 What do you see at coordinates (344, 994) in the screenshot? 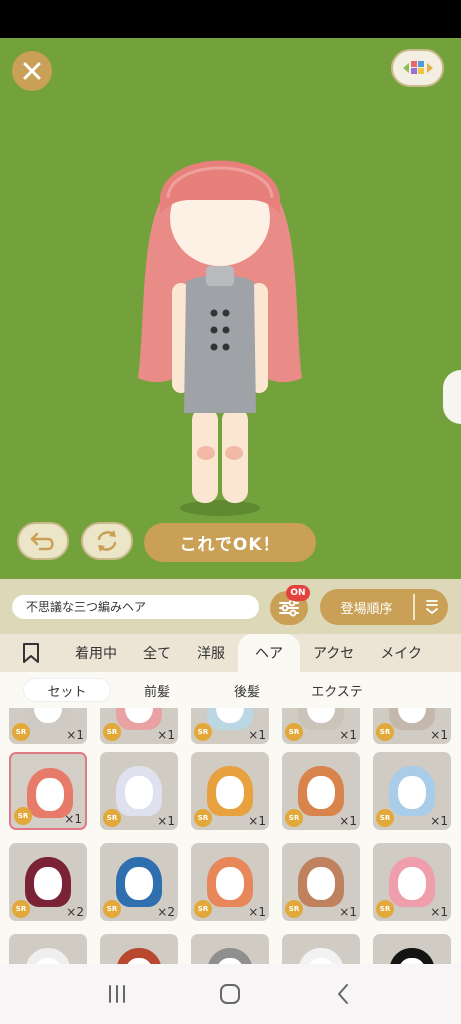
I see `back-icon` at bounding box center [344, 994].